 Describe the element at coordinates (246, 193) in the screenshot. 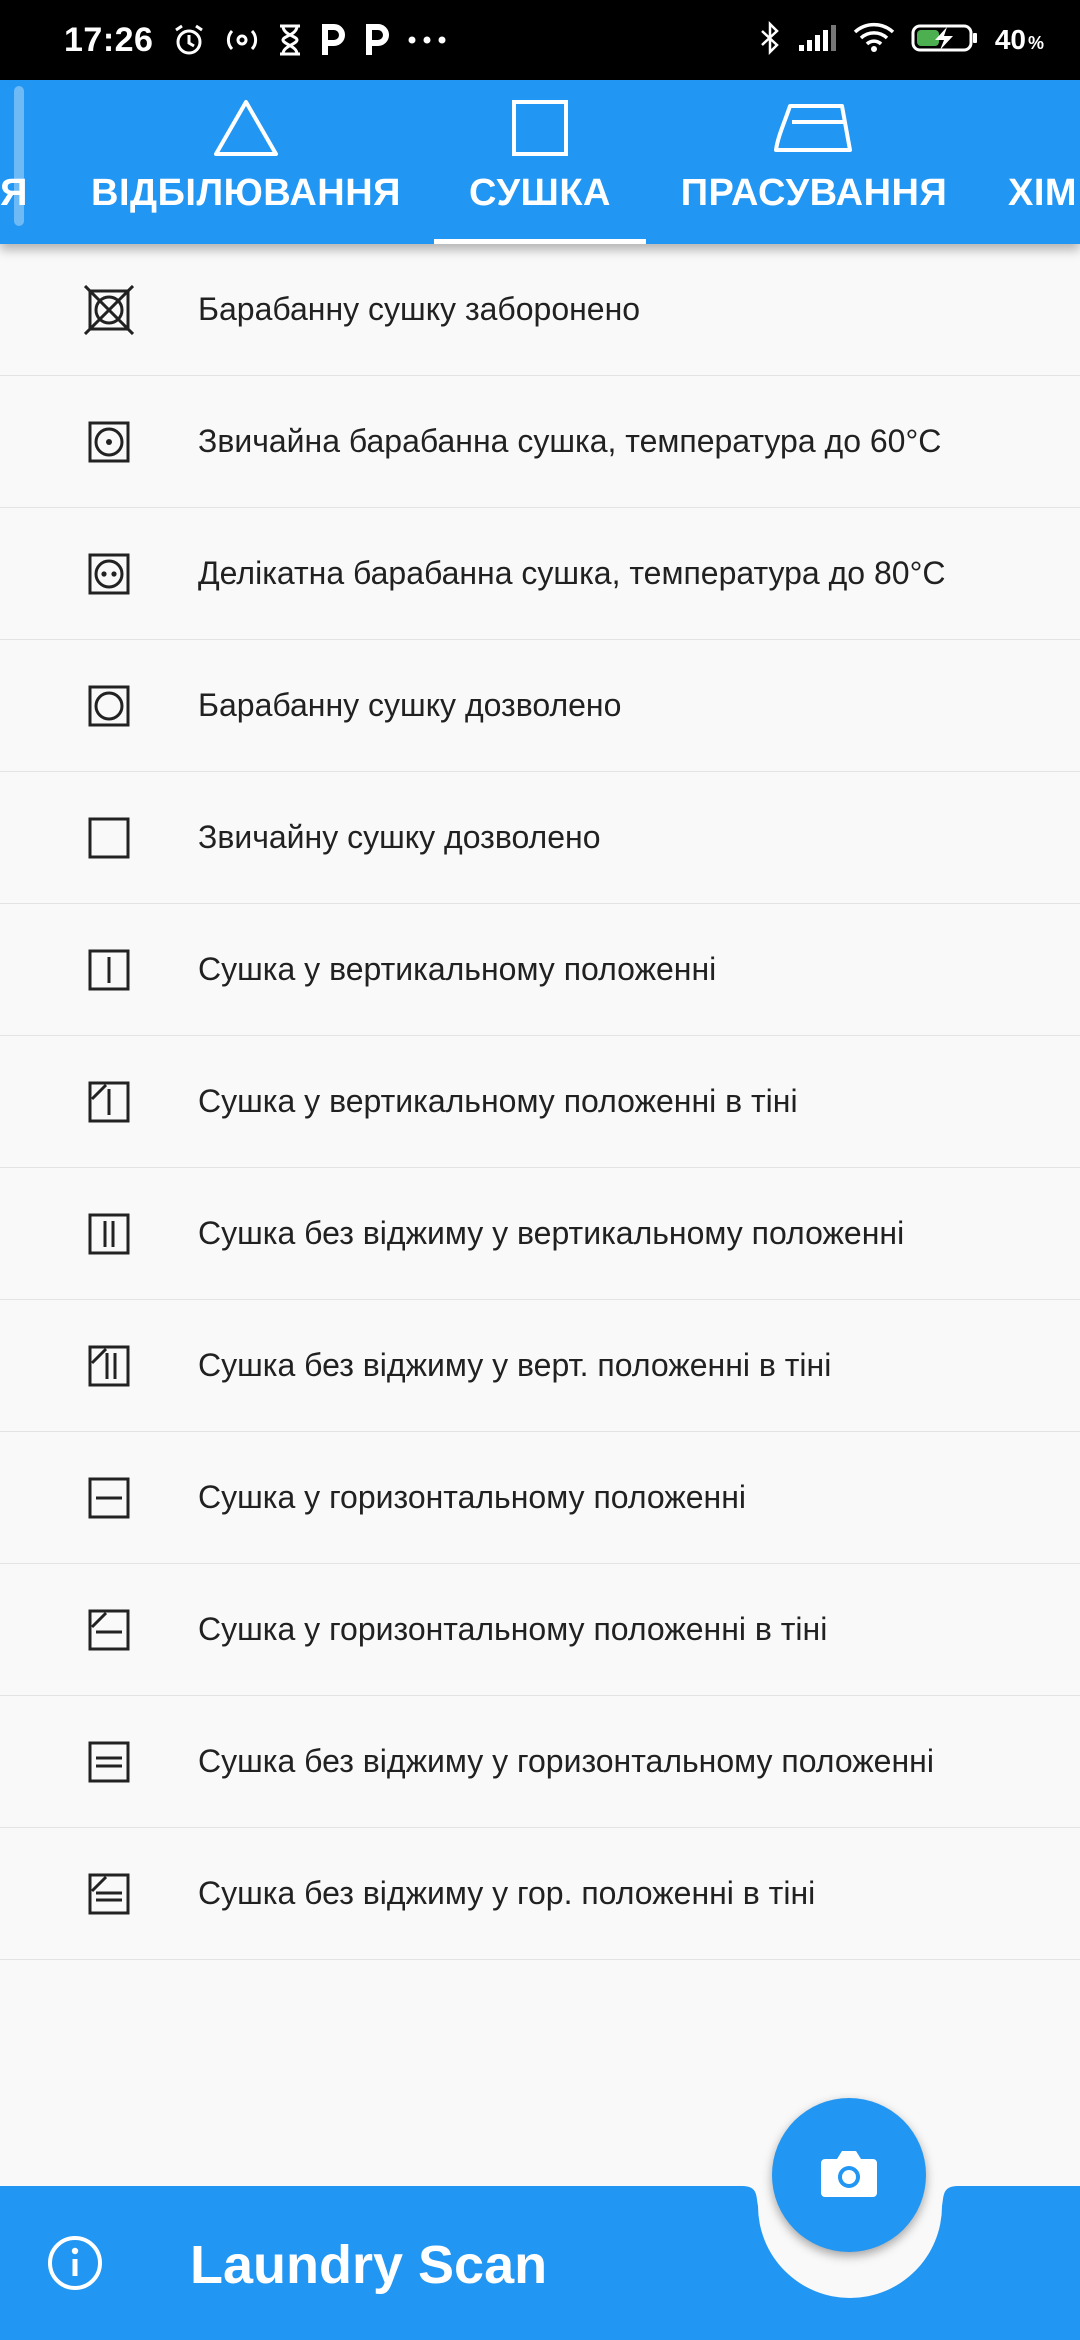

I see `tab-label: ВІДБІЛЮВАННЯ` at that location.